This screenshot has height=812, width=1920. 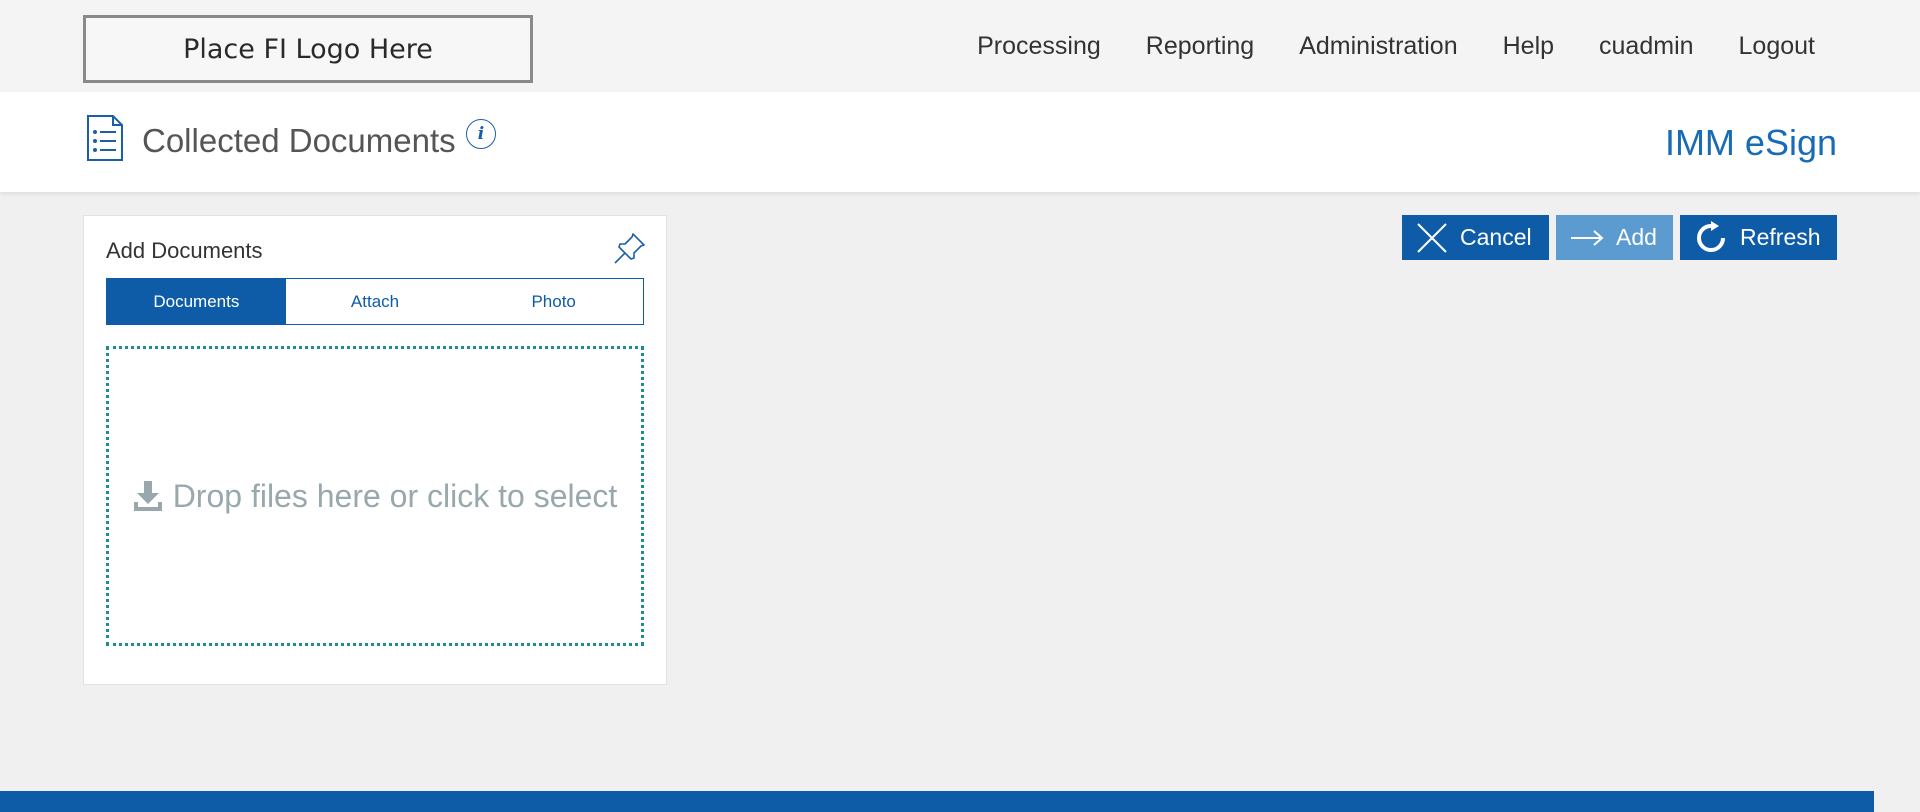 I want to click on document-source-tabs: Documents Attach Photo, so click(x=375, y=301).